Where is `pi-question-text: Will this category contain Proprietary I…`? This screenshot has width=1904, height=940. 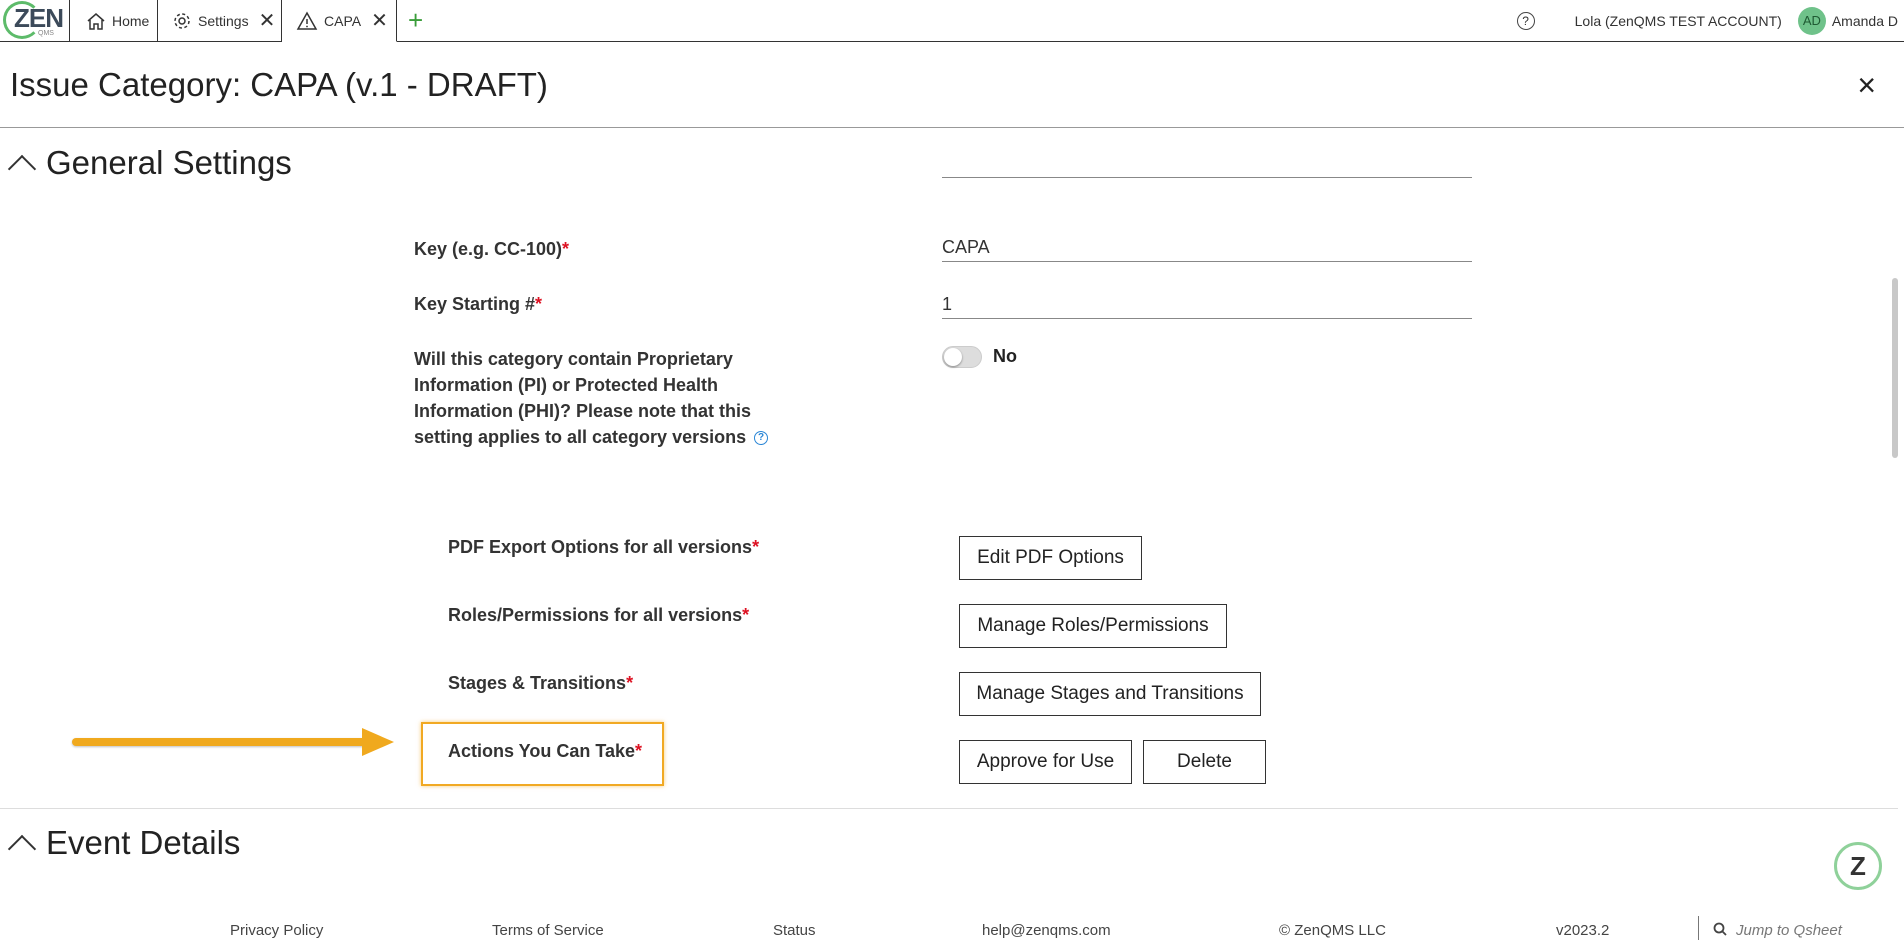
pi-question-text: Will this category contain Proprietary I… is located at coordinates (583, 398).